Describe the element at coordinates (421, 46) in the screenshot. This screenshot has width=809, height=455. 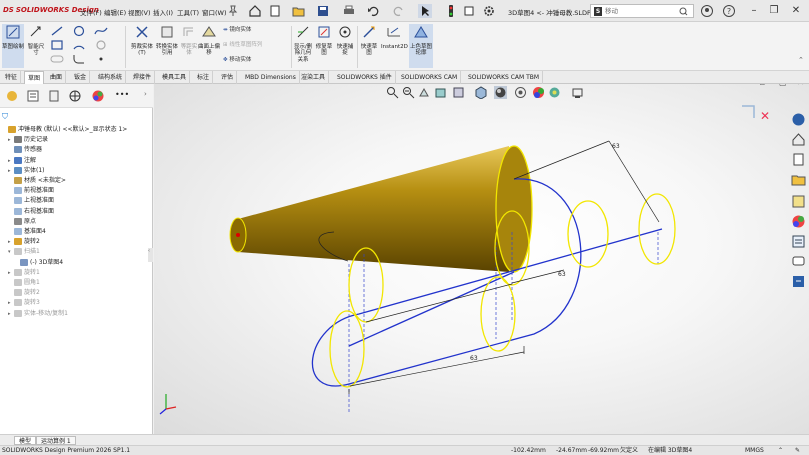
I see `shaded-sketch-contours-button: 上色草图轮廓` at that location.